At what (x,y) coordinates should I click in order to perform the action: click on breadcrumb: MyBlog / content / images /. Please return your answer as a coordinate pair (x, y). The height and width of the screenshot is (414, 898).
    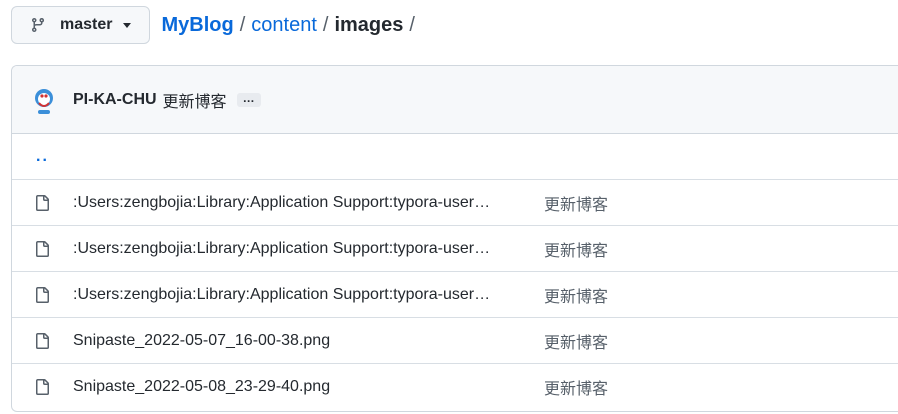
    Looking at the image, I should click on (290, 25).